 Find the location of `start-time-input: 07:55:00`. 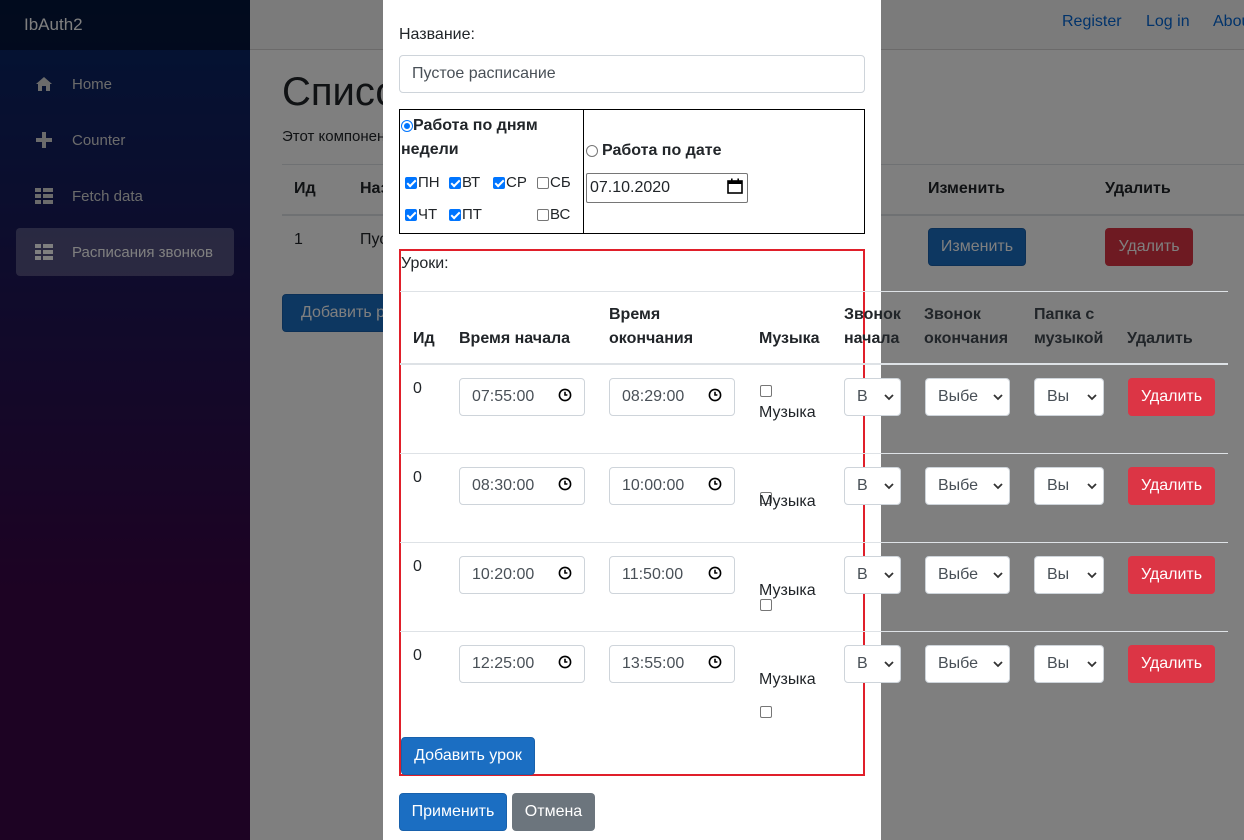

start-time-input: 07:55:00 is located at coordinates (522, 397).